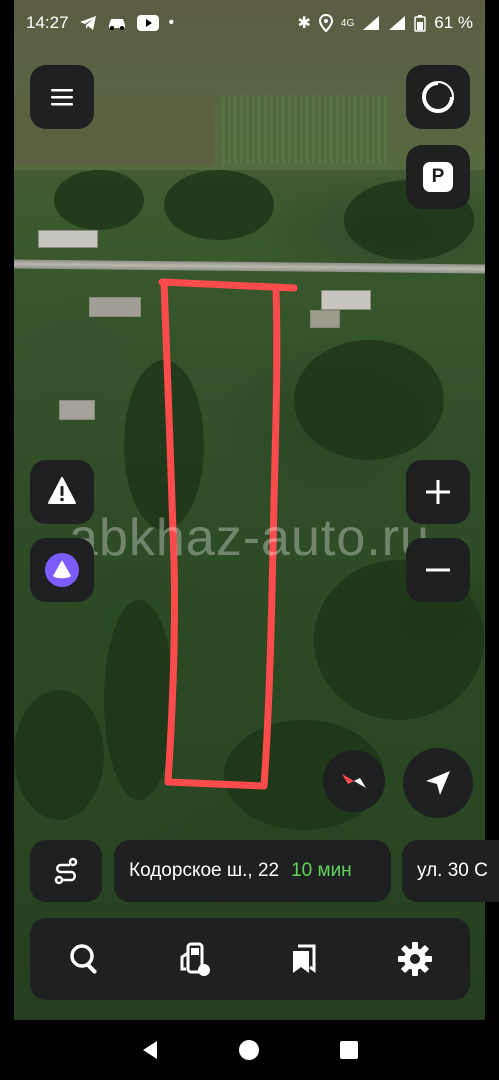 The height and width of the screenshot is (1080, 499). I want to click on bottom-toolbar, so click(250, 959).